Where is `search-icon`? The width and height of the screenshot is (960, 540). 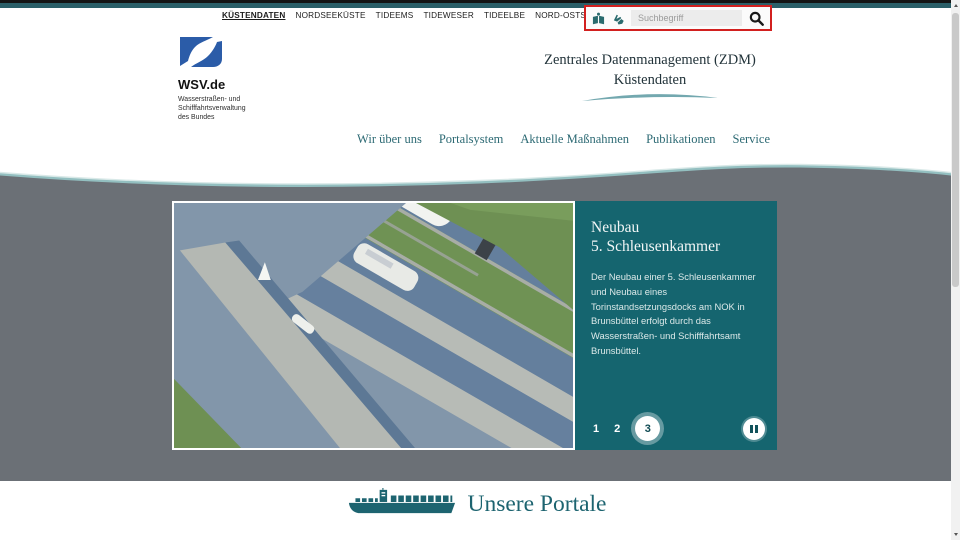 search-icon is located at coordinates (756, 18).